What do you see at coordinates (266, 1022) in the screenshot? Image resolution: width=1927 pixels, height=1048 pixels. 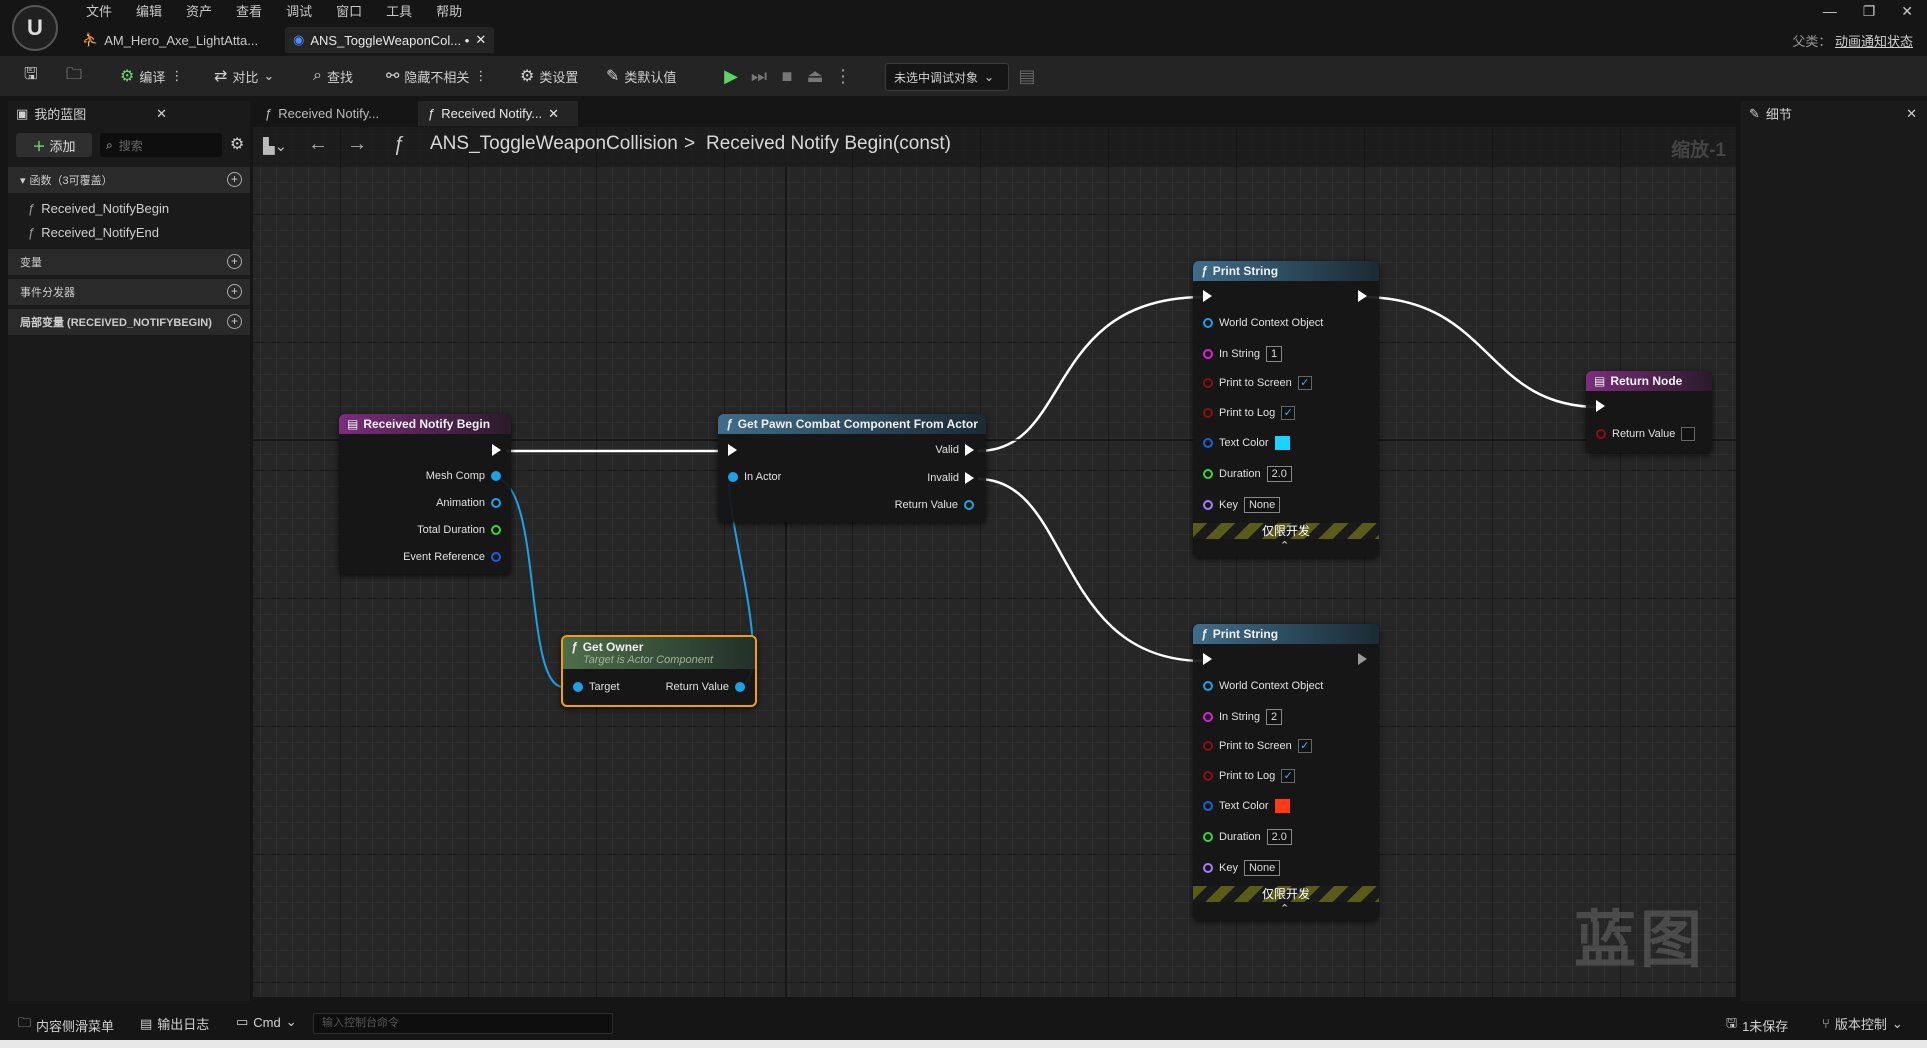 I see `cmd-select: ▭ Cmd ⌄` at bounding box center [266, 1022].